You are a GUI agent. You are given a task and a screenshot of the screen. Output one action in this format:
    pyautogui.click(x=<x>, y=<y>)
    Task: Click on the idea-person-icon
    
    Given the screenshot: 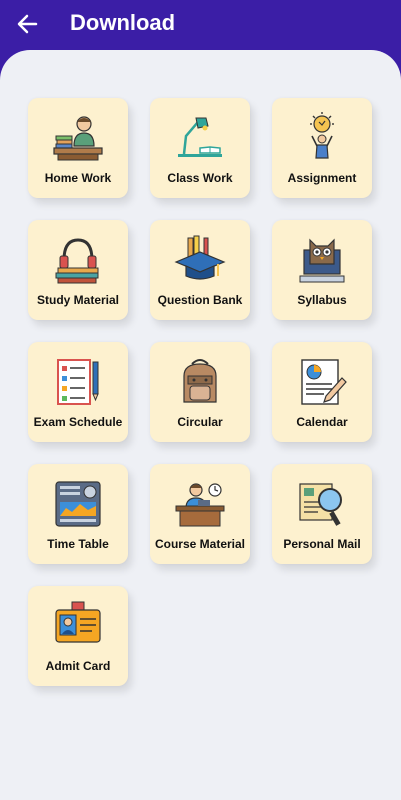 What is the action you would take?
    pyautogui.click(x=322, y=135)
    